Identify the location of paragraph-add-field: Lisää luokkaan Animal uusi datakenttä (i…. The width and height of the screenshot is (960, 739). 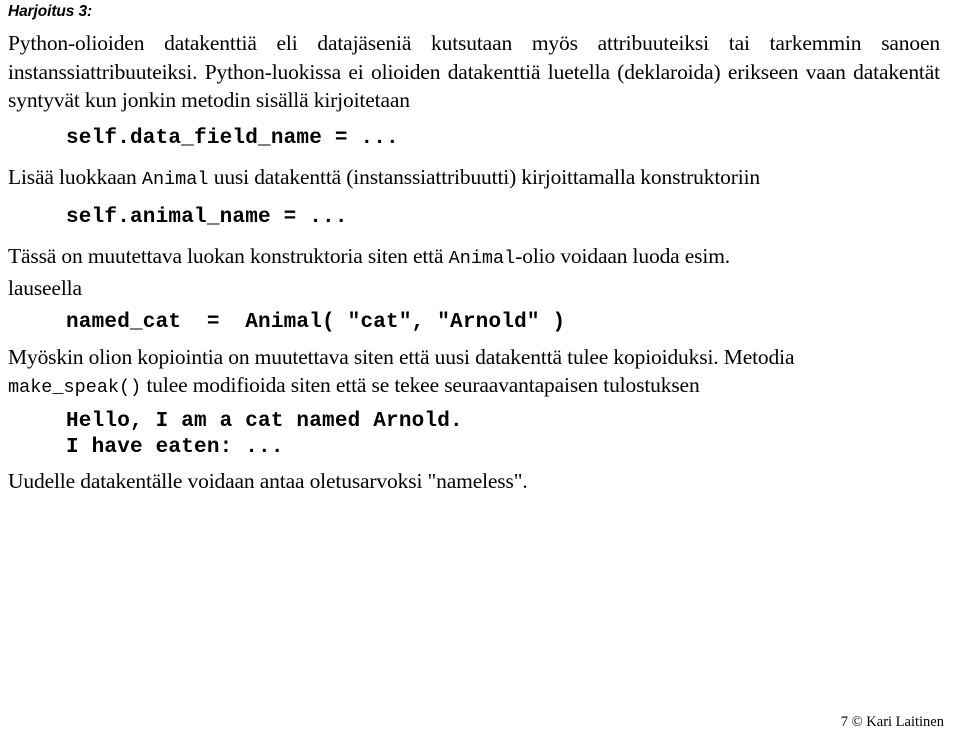
(474, 179).